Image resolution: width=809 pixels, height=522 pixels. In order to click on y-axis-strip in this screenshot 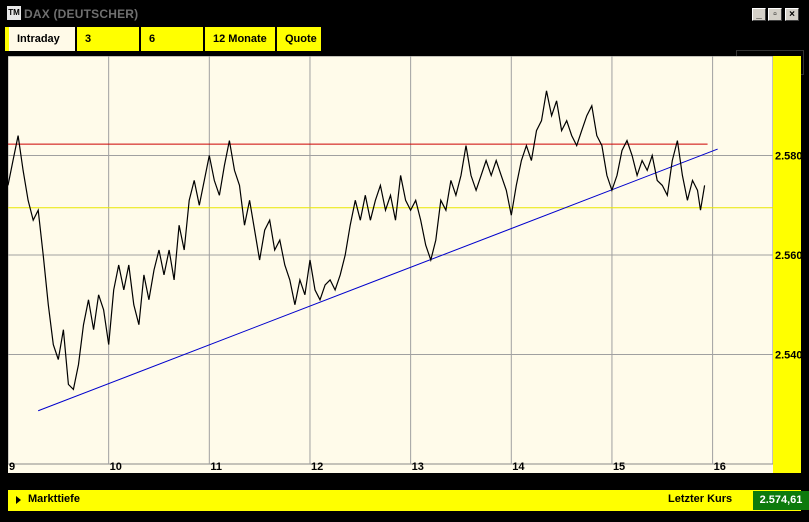, I will do `click(787, 264)`.